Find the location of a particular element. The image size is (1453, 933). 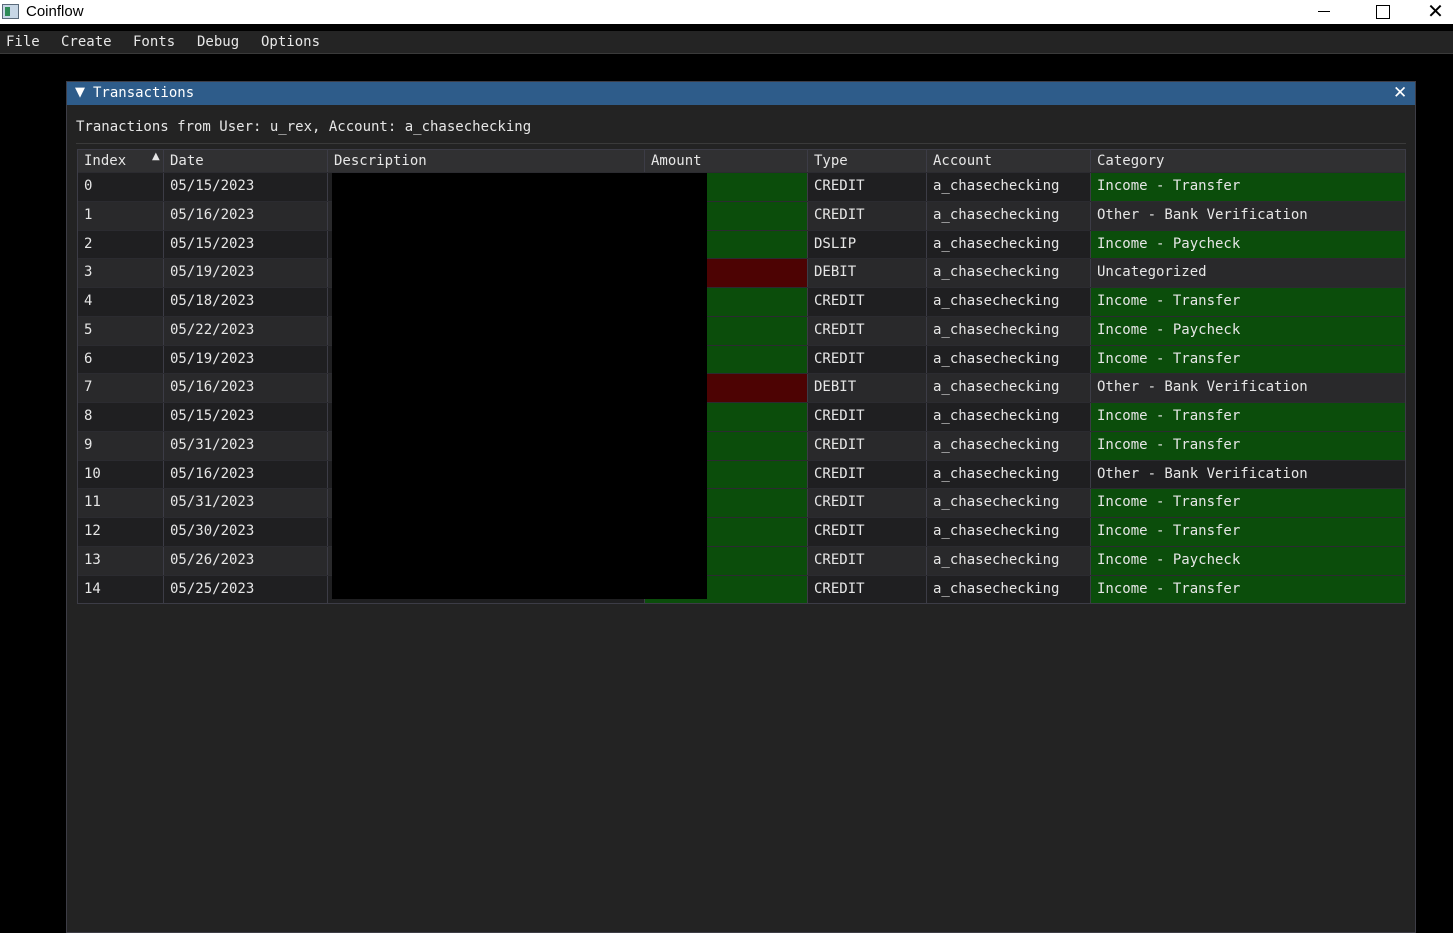

cell-date: 05/26/2023 is located at coordinates (246, 560).